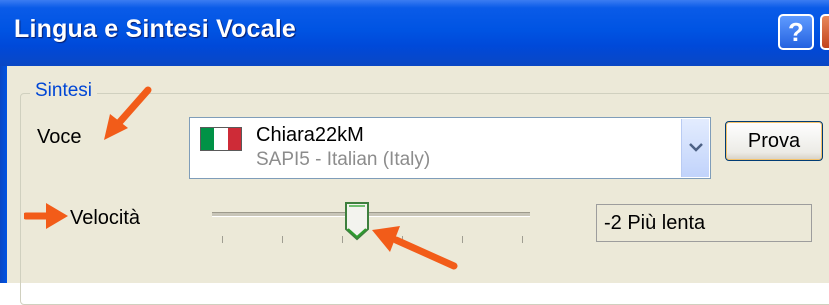  Describe the element at coordinates (3, 174) in the screenshot. I see `window-border` at that location.